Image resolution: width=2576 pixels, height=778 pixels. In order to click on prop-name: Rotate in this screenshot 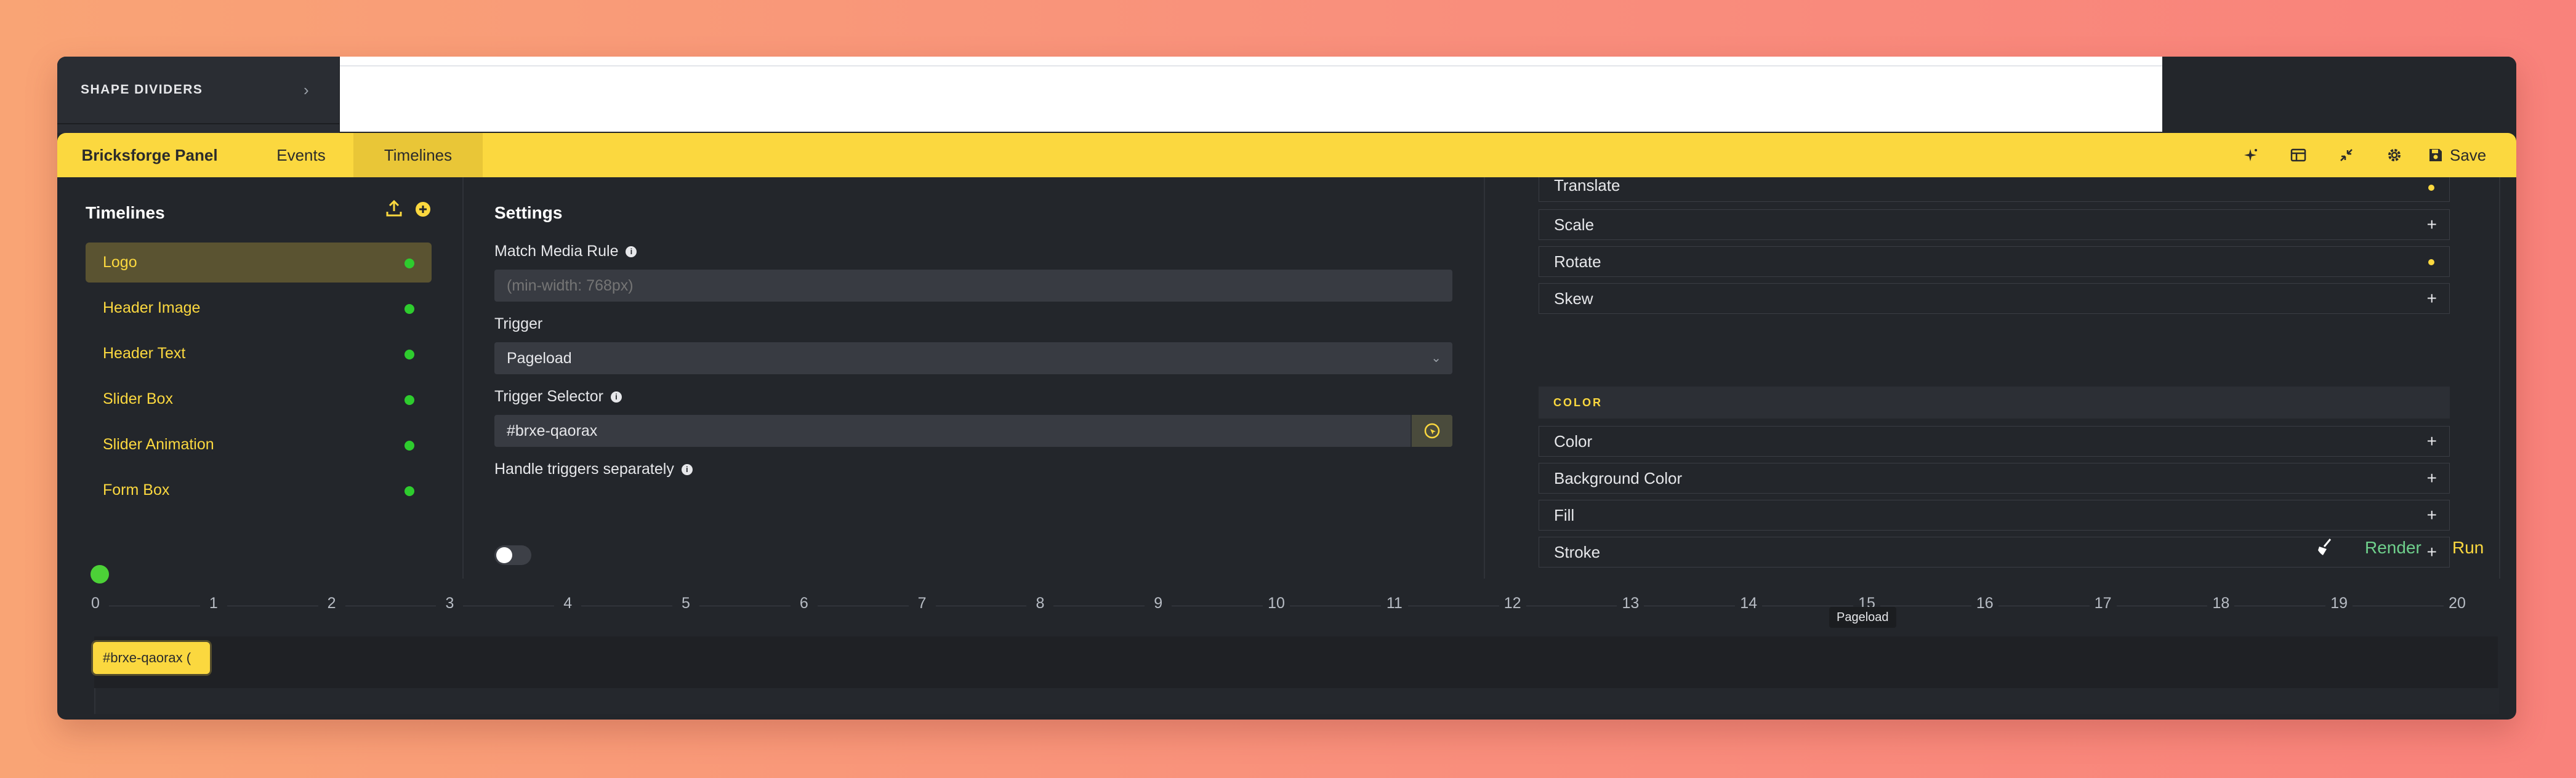, I will do `click(1577, 261)`.